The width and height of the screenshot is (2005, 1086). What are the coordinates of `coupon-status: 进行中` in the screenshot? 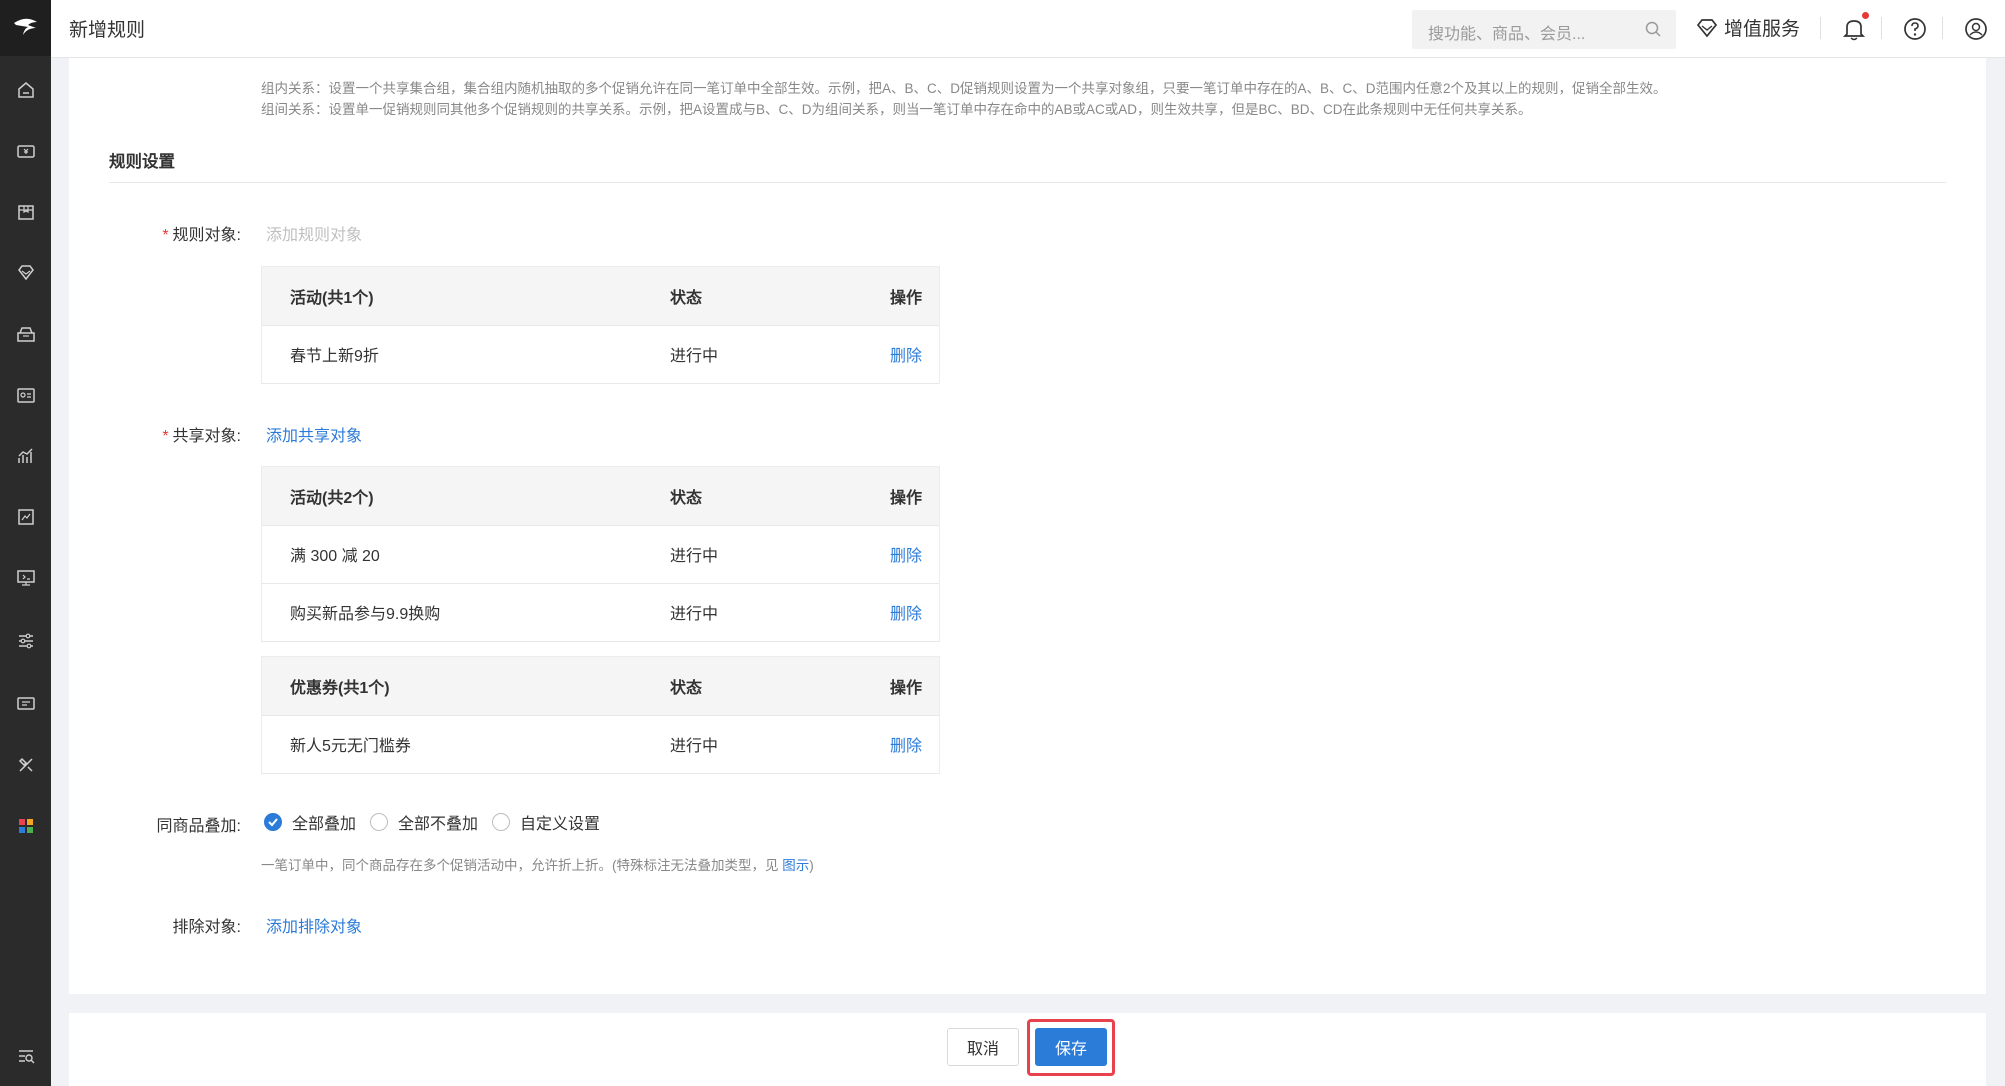 It's located at (760, 744).